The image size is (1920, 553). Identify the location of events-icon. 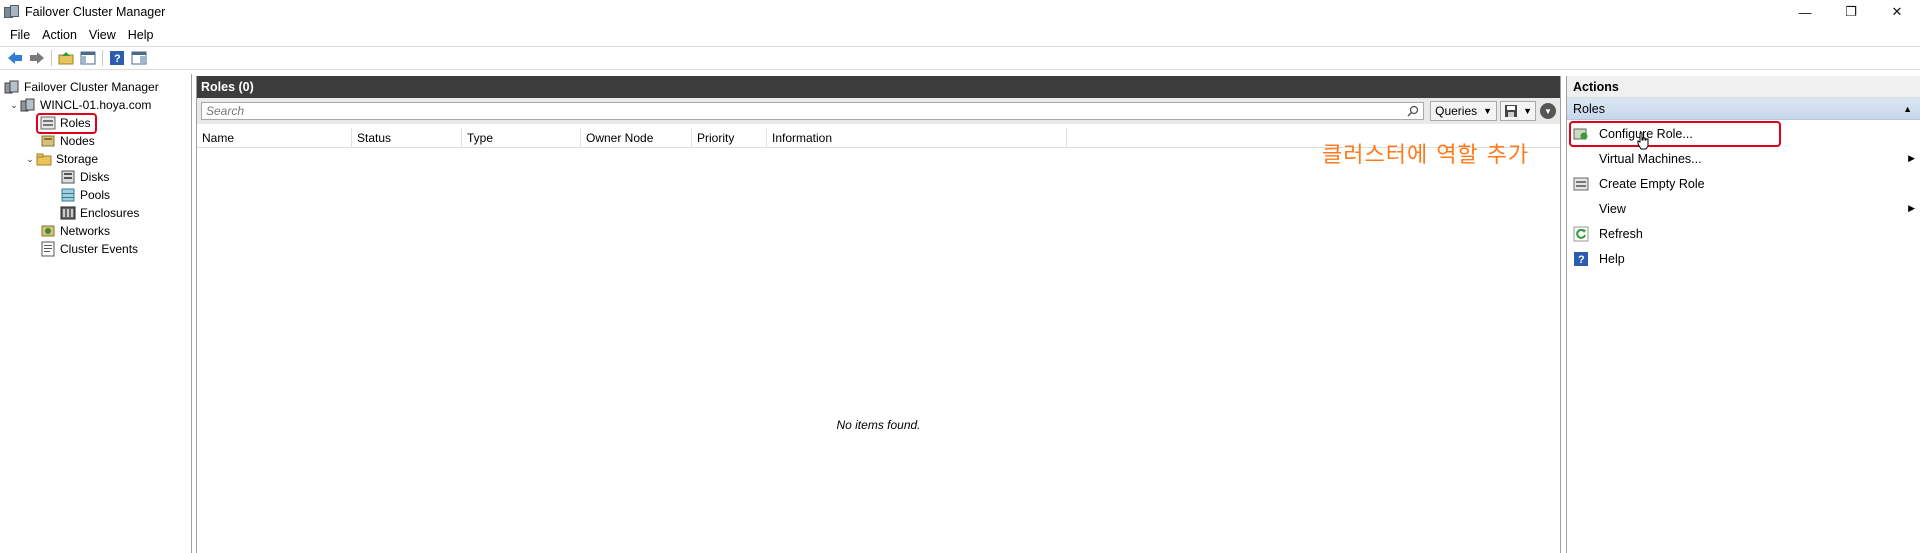
(48, 249).